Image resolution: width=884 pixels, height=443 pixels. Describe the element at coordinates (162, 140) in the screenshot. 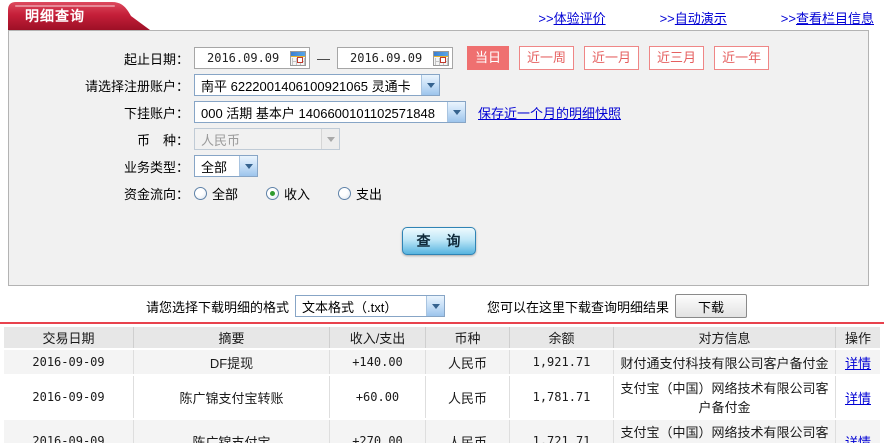

I see `currency-label: 币 种：` at that location.